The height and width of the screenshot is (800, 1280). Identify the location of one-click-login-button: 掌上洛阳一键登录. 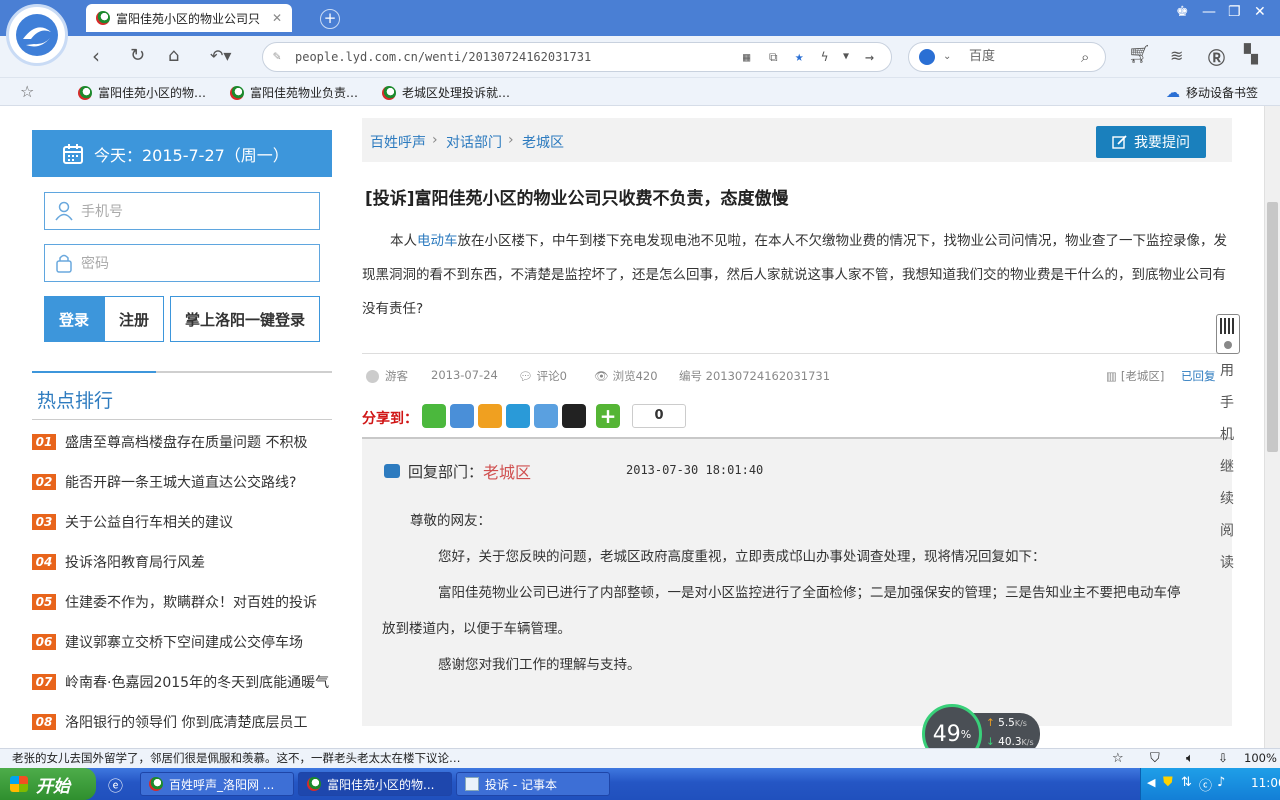
(245, 319).